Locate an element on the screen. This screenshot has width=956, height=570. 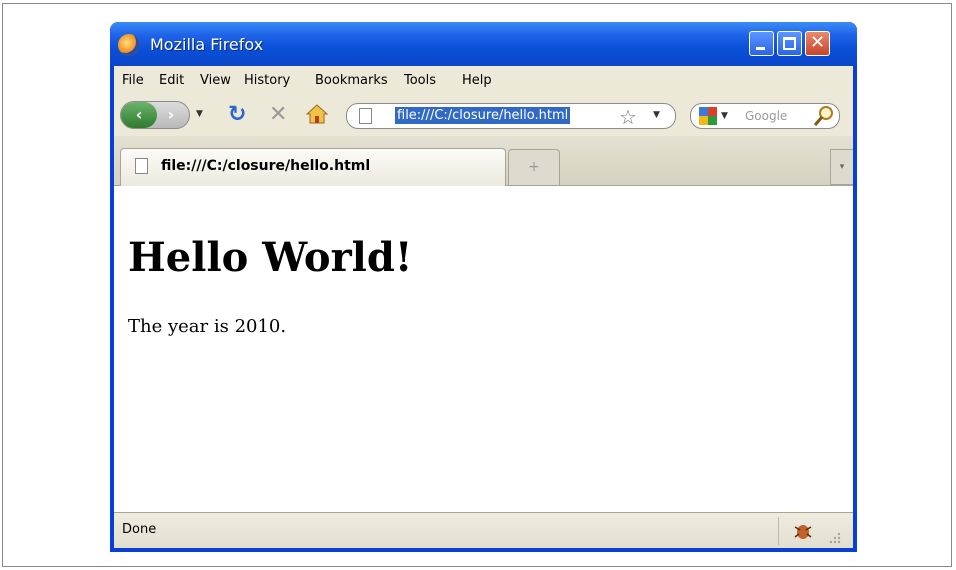
tab-bar: file:///C:/closure/hello.html + ▾ is located at coordinates (483, 161).